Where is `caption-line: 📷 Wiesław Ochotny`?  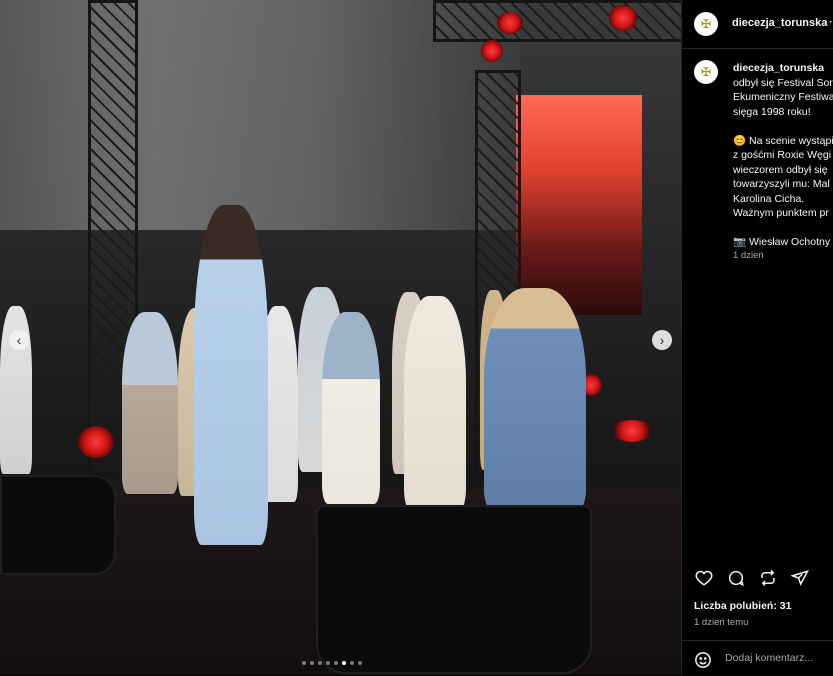
caption-line: 📷 Wiesław Ochotny is located at coordinates (782, 242).